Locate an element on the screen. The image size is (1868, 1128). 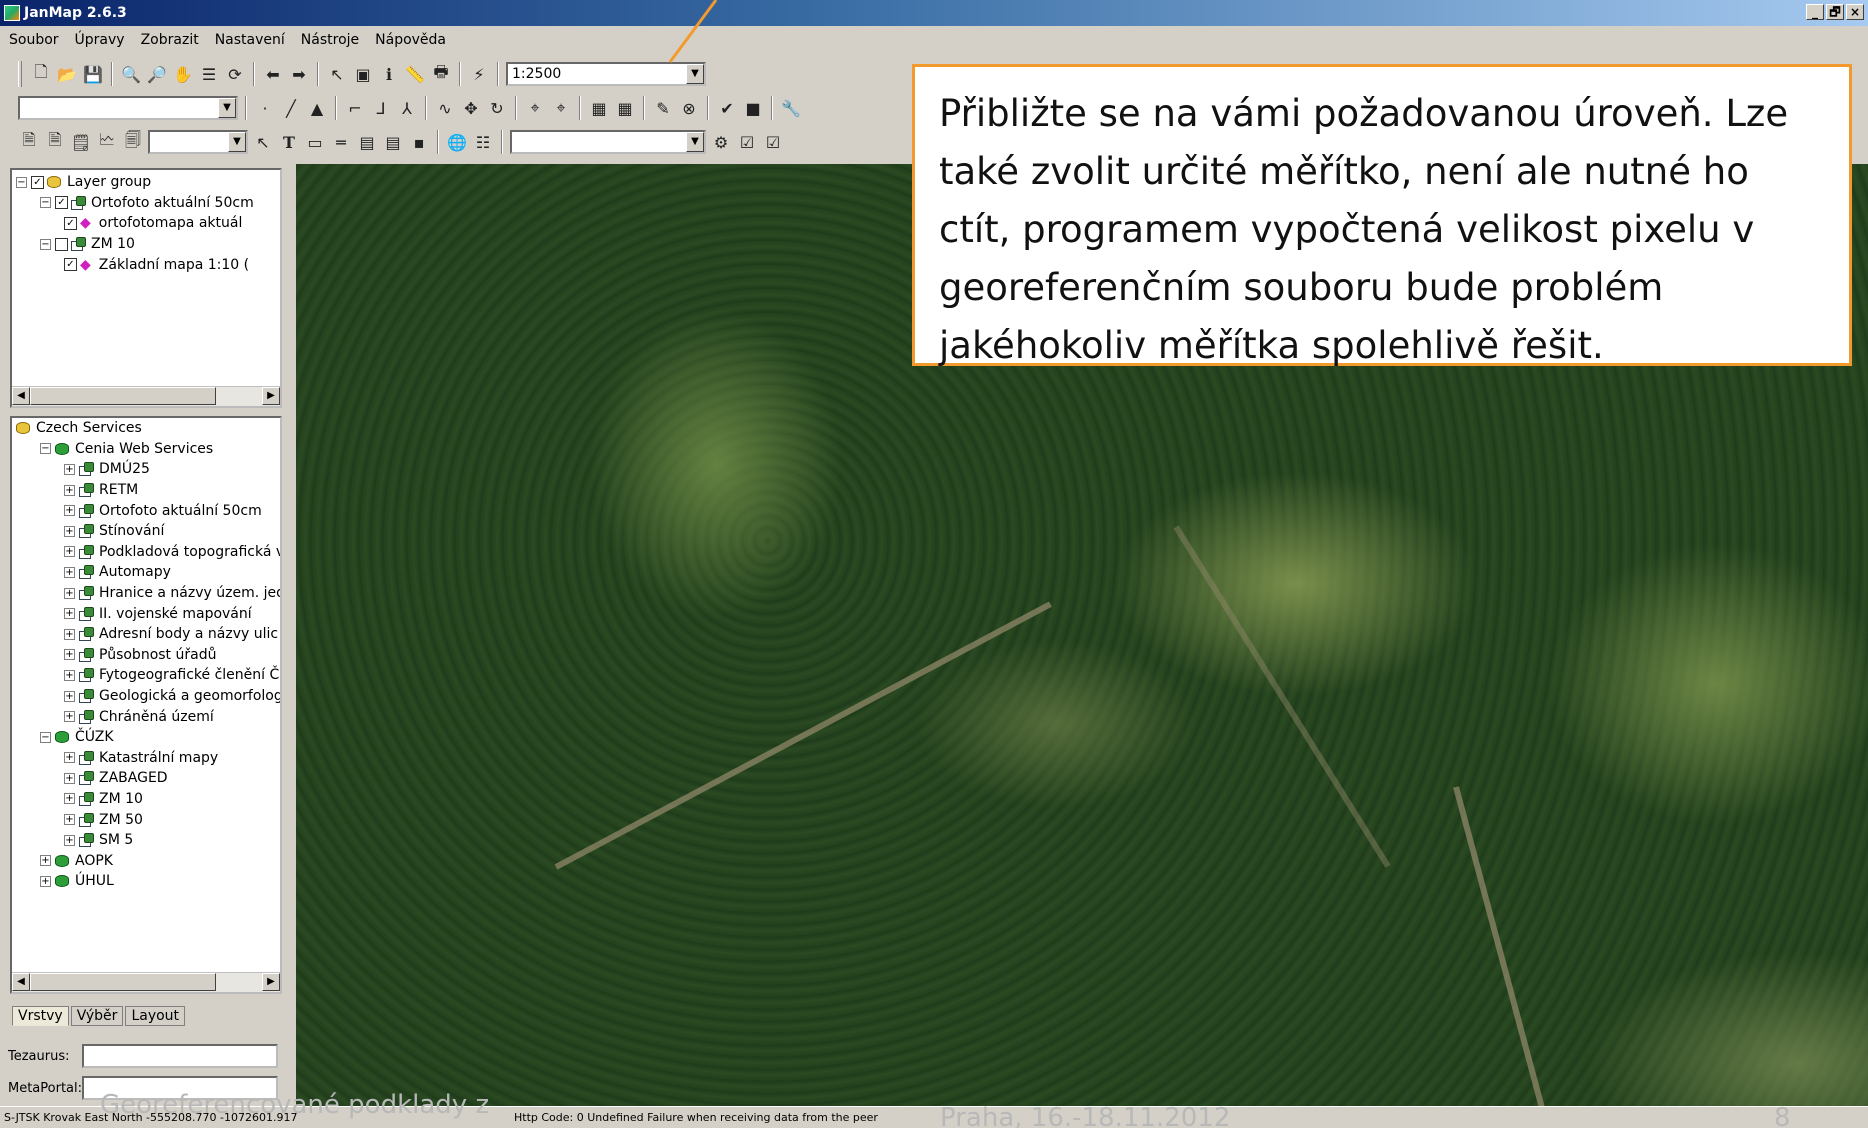
list-icon: ☷ is located at coordinates (483, 142).